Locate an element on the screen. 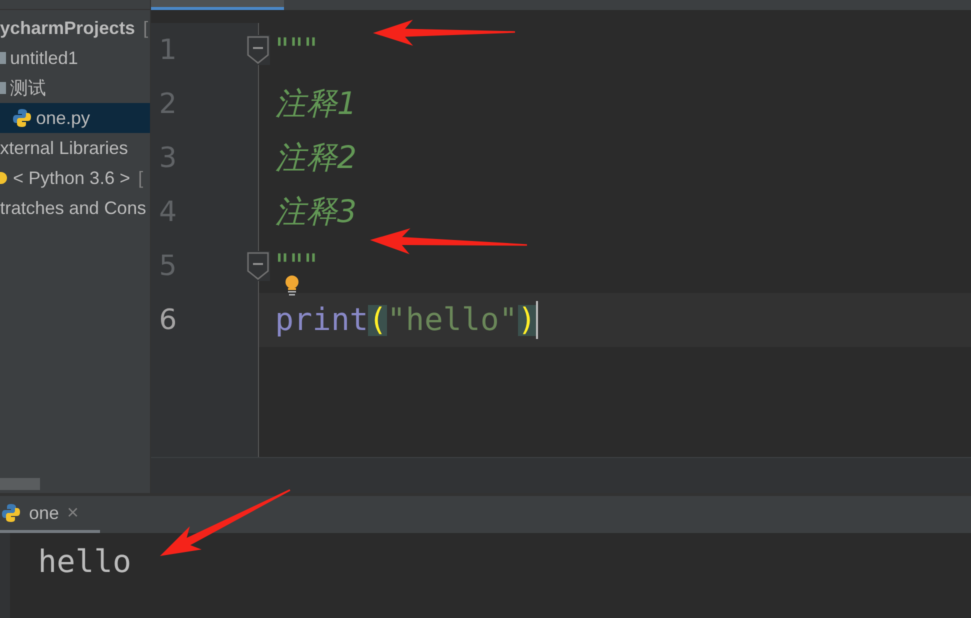  tree-item-label: 测试 is located at coordinates (28, 88).